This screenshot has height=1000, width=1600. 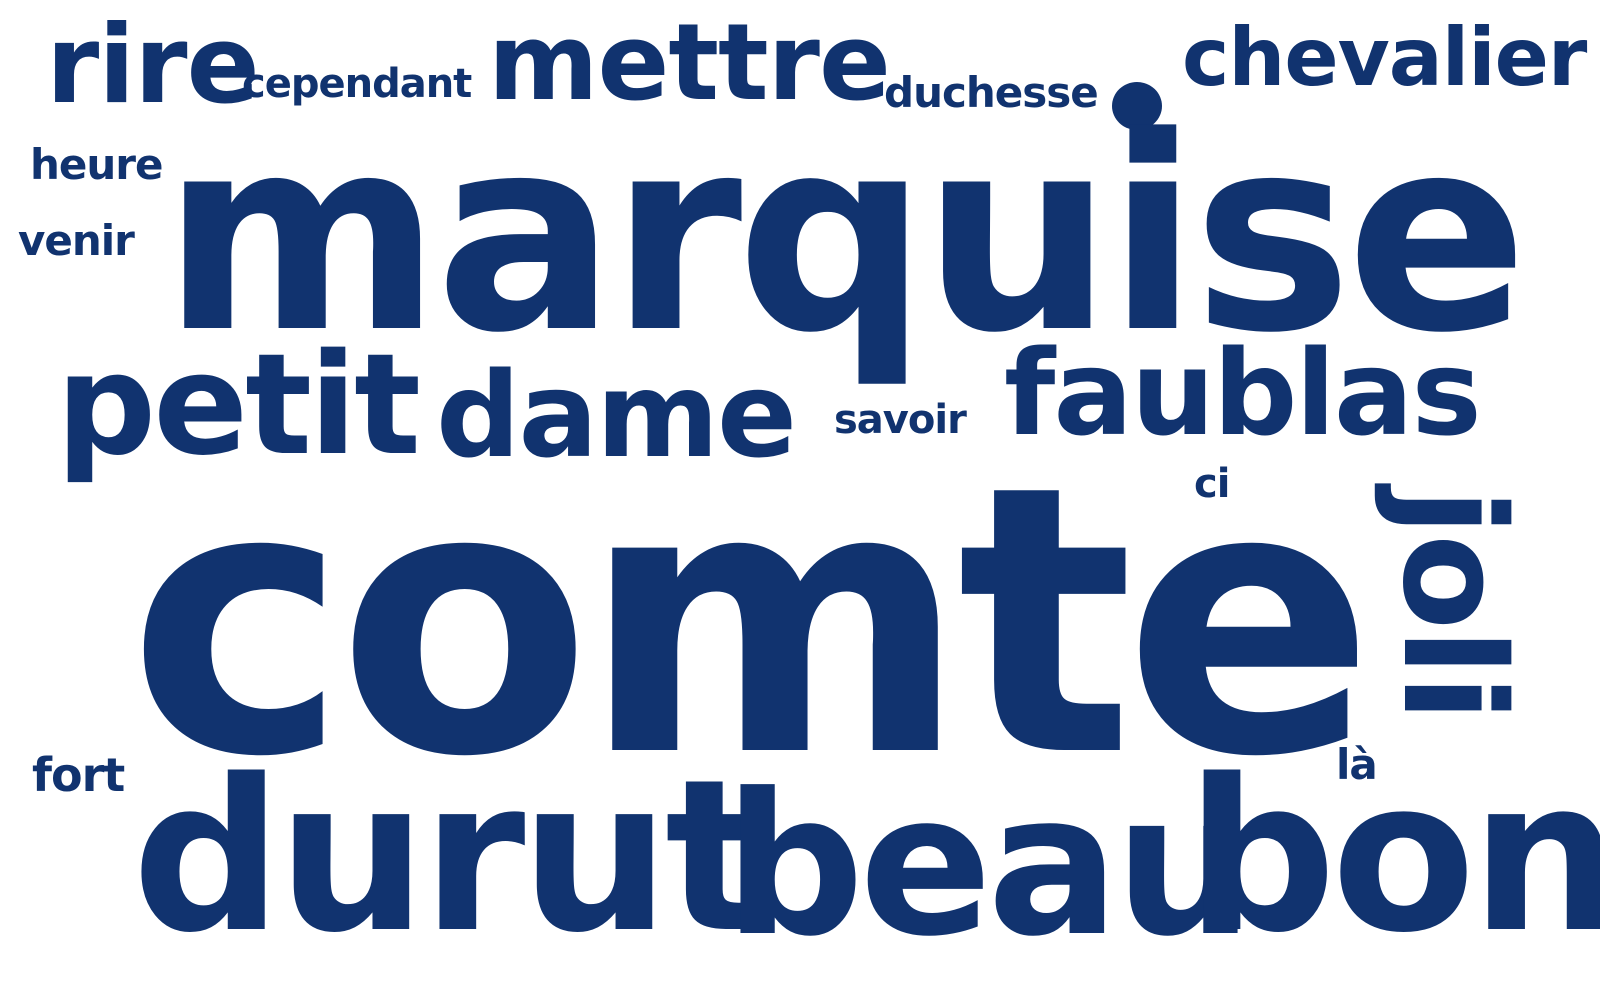 What do you see at coordinates (78, 775) in the screenshot?
I see `word-fort: fort` at bounding box center [78, 775].